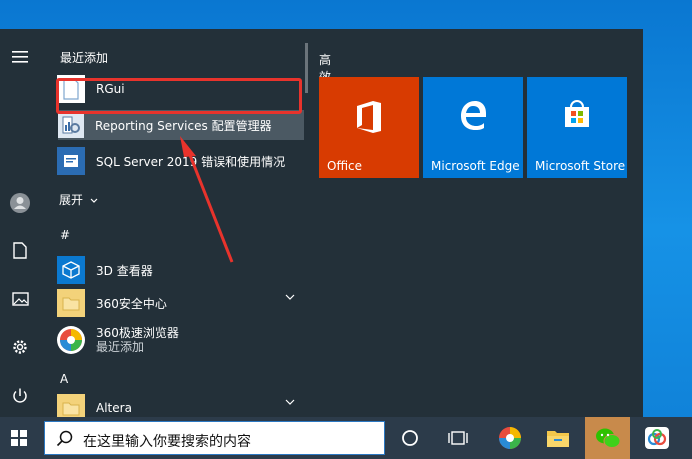 This screenshot has height=459, width=692. Describe the element at coordinates (369, 117) in the screenshot. I see `office-icon` at that location.